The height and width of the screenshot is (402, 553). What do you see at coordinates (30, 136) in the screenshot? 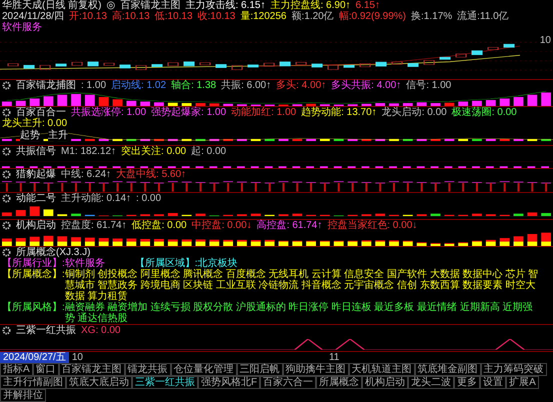
I see `chart-label: 起势` at bounding box center [30, 136].